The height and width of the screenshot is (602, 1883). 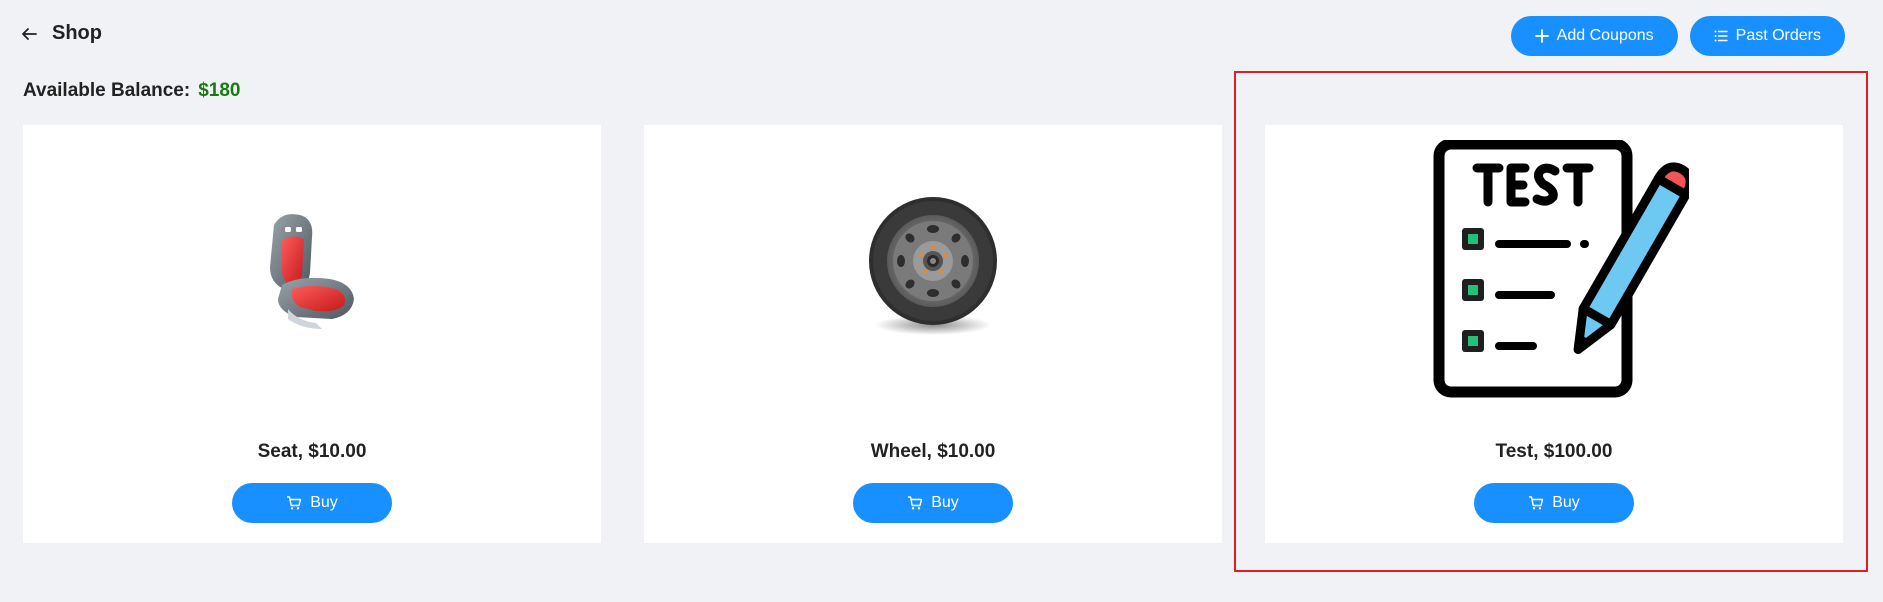 I want to click on balance-label: Available Balance:, so click(x=107, y=90).